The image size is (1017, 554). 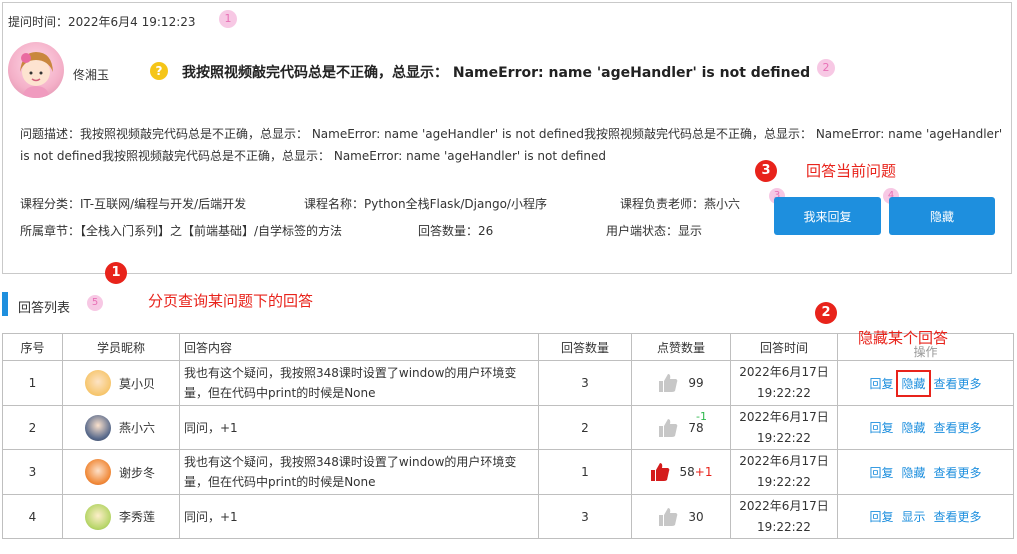 I want to click on student-cell: 李秀莲, so click(x=121, y=516).